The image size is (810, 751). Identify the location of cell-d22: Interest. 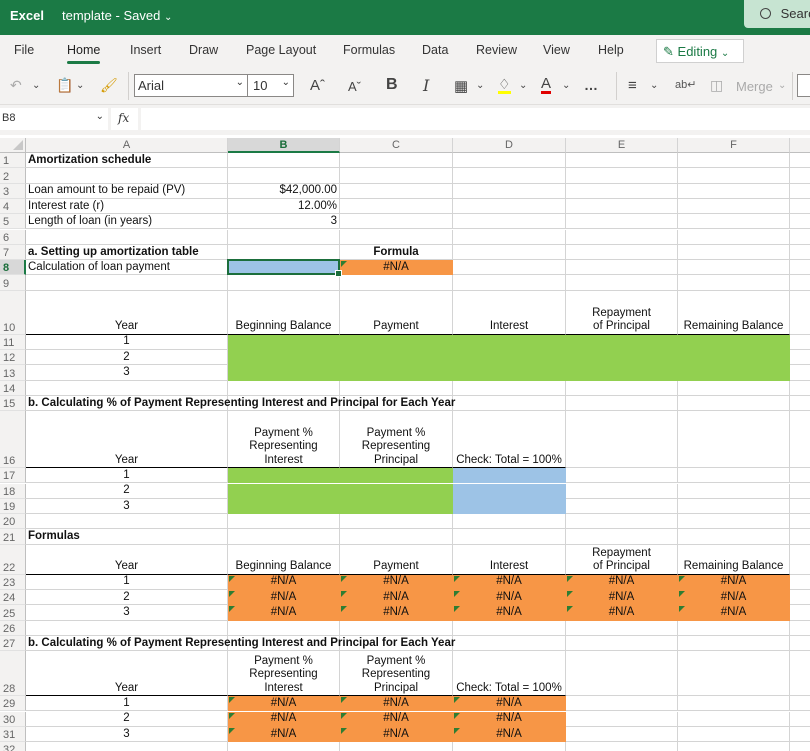
(509, 559).